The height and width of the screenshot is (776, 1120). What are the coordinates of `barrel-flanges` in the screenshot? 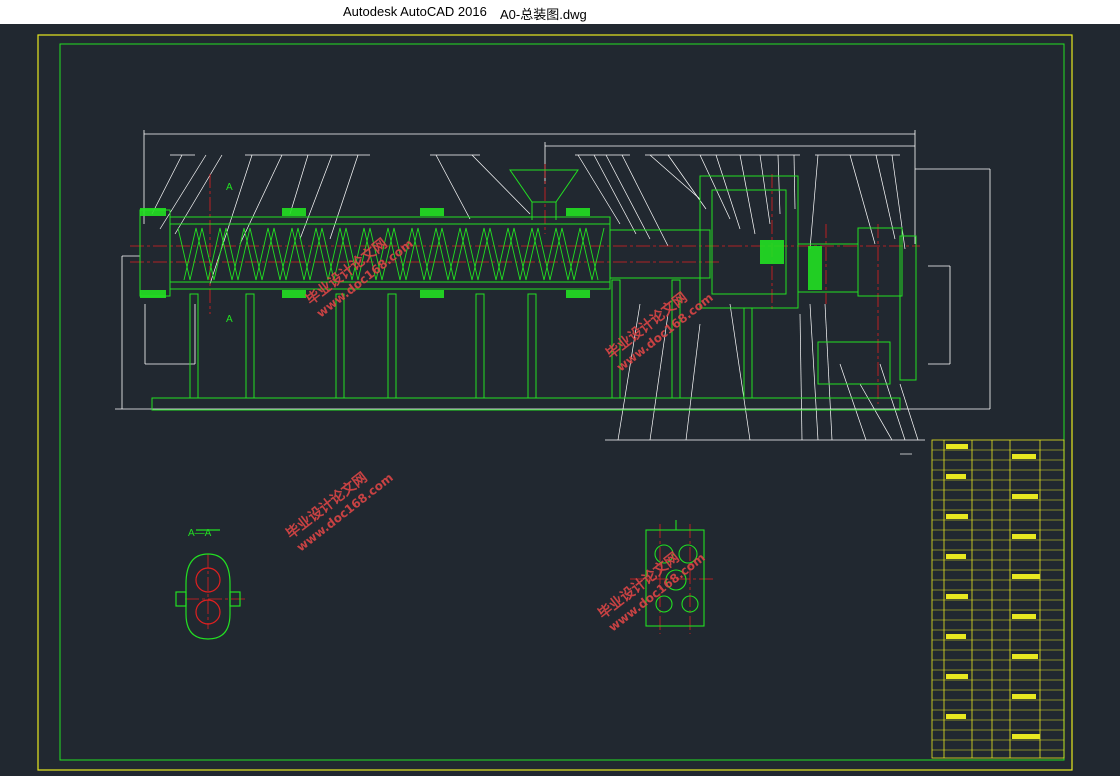 It's located at (481, 253).